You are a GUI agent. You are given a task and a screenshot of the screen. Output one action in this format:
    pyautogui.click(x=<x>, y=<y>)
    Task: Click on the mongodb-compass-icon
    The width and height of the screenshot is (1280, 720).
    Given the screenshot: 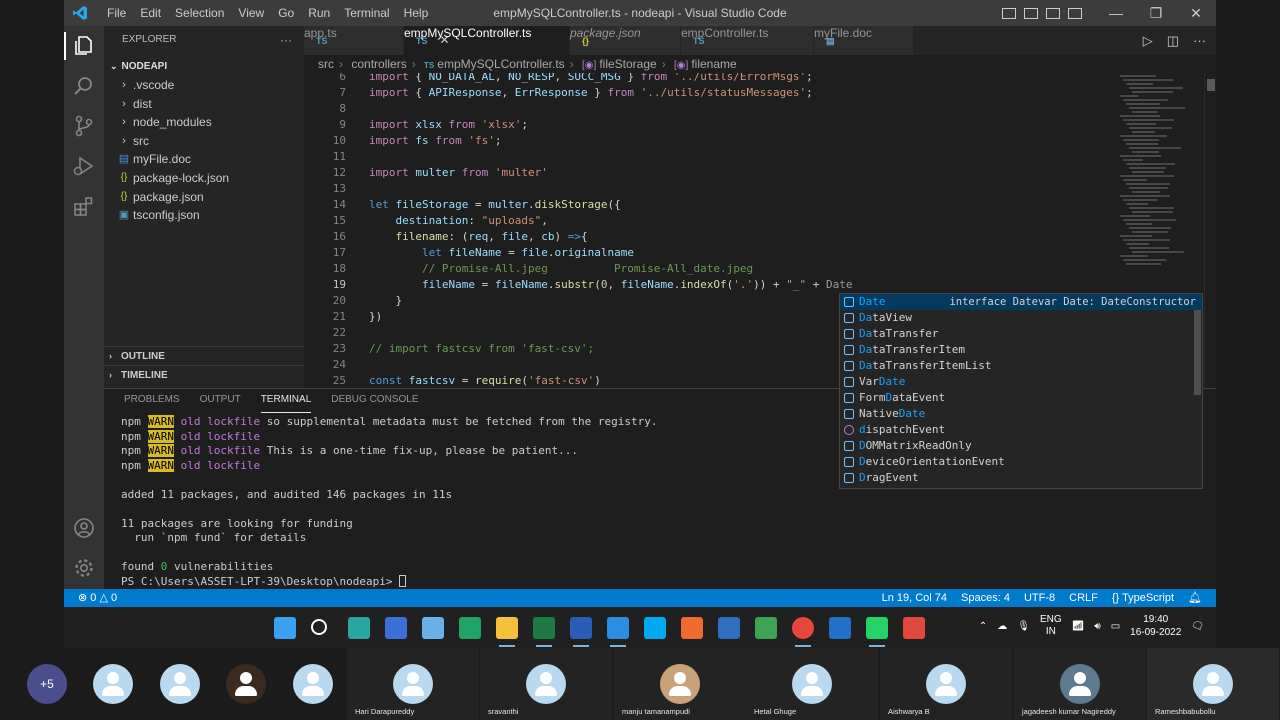 What is the action you would take?
    pyautogui.click(x=766, y=628)
    